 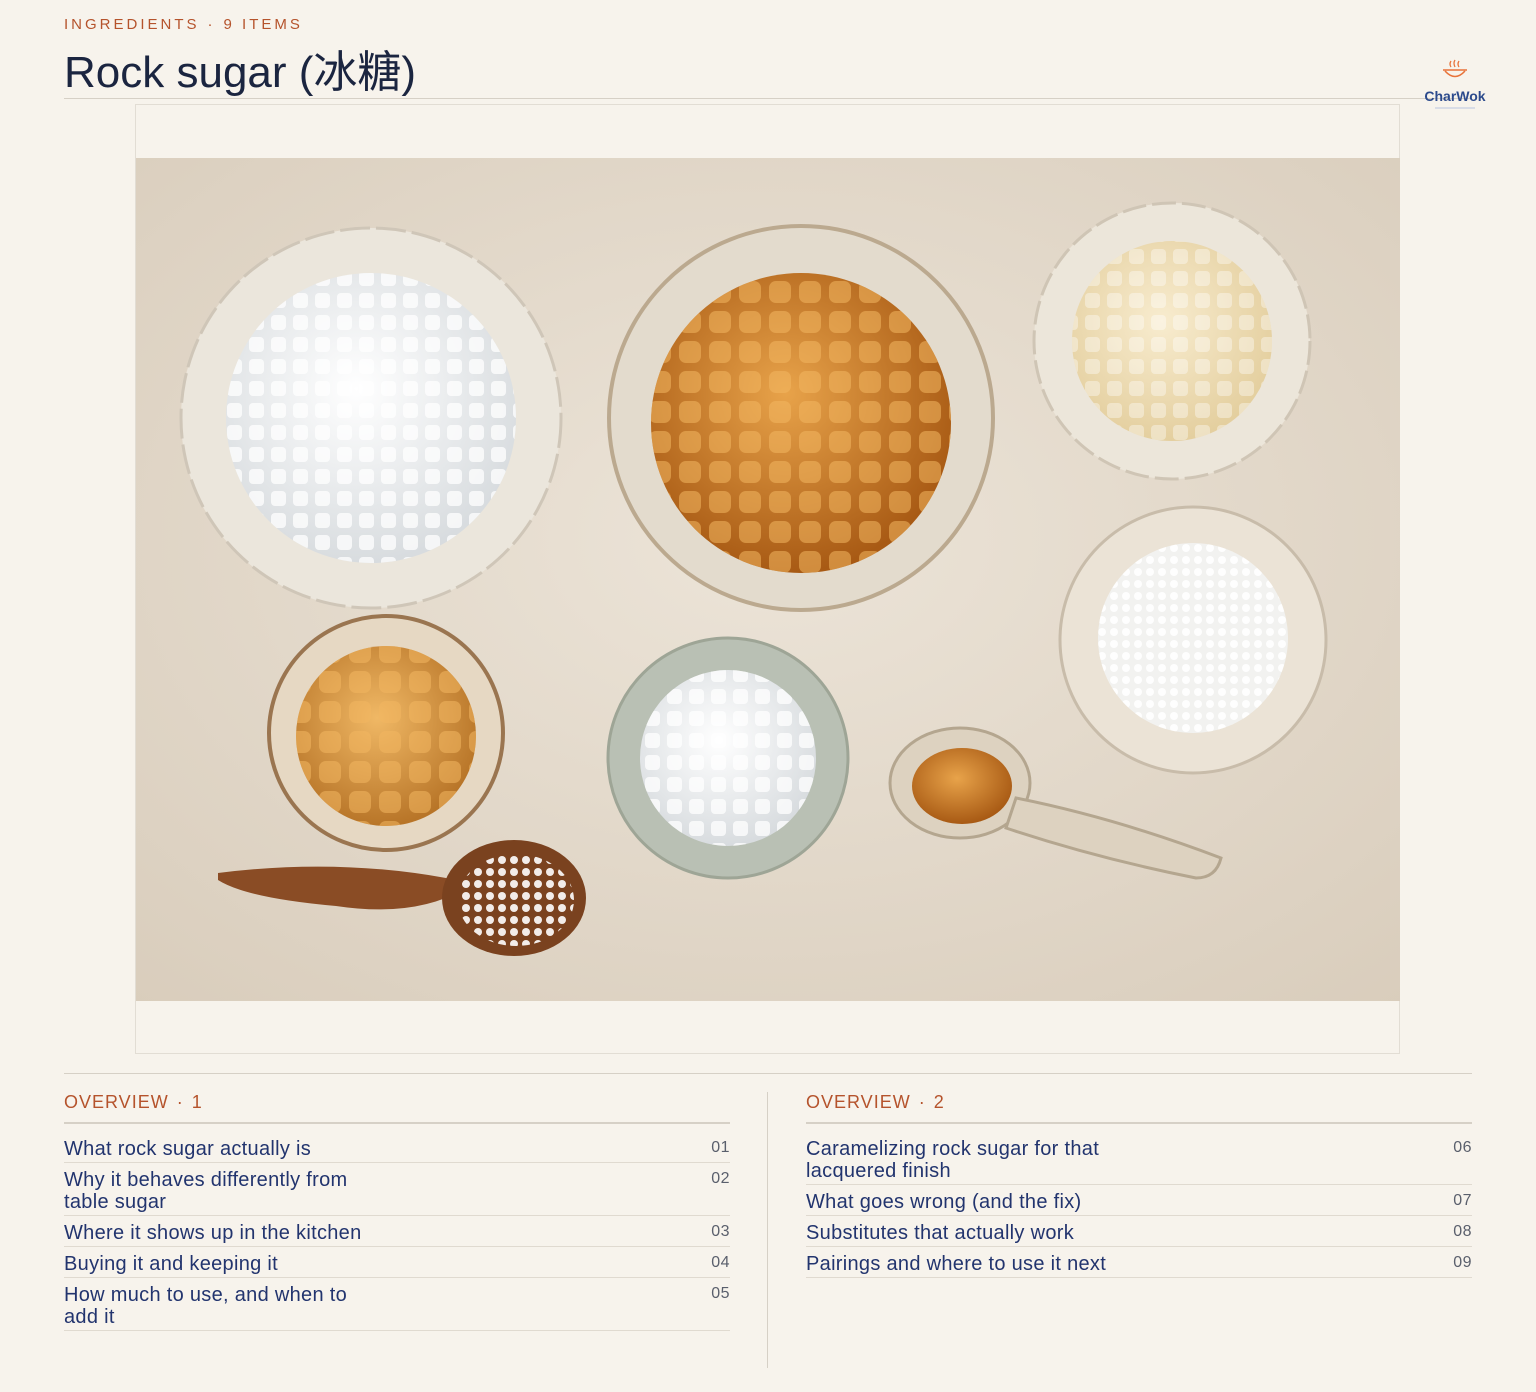 What do you see at coordinates (263, 24) in the screenshot?
I see `eyebrow-count: 9 ITEMS` at bounding box center [263, 24].